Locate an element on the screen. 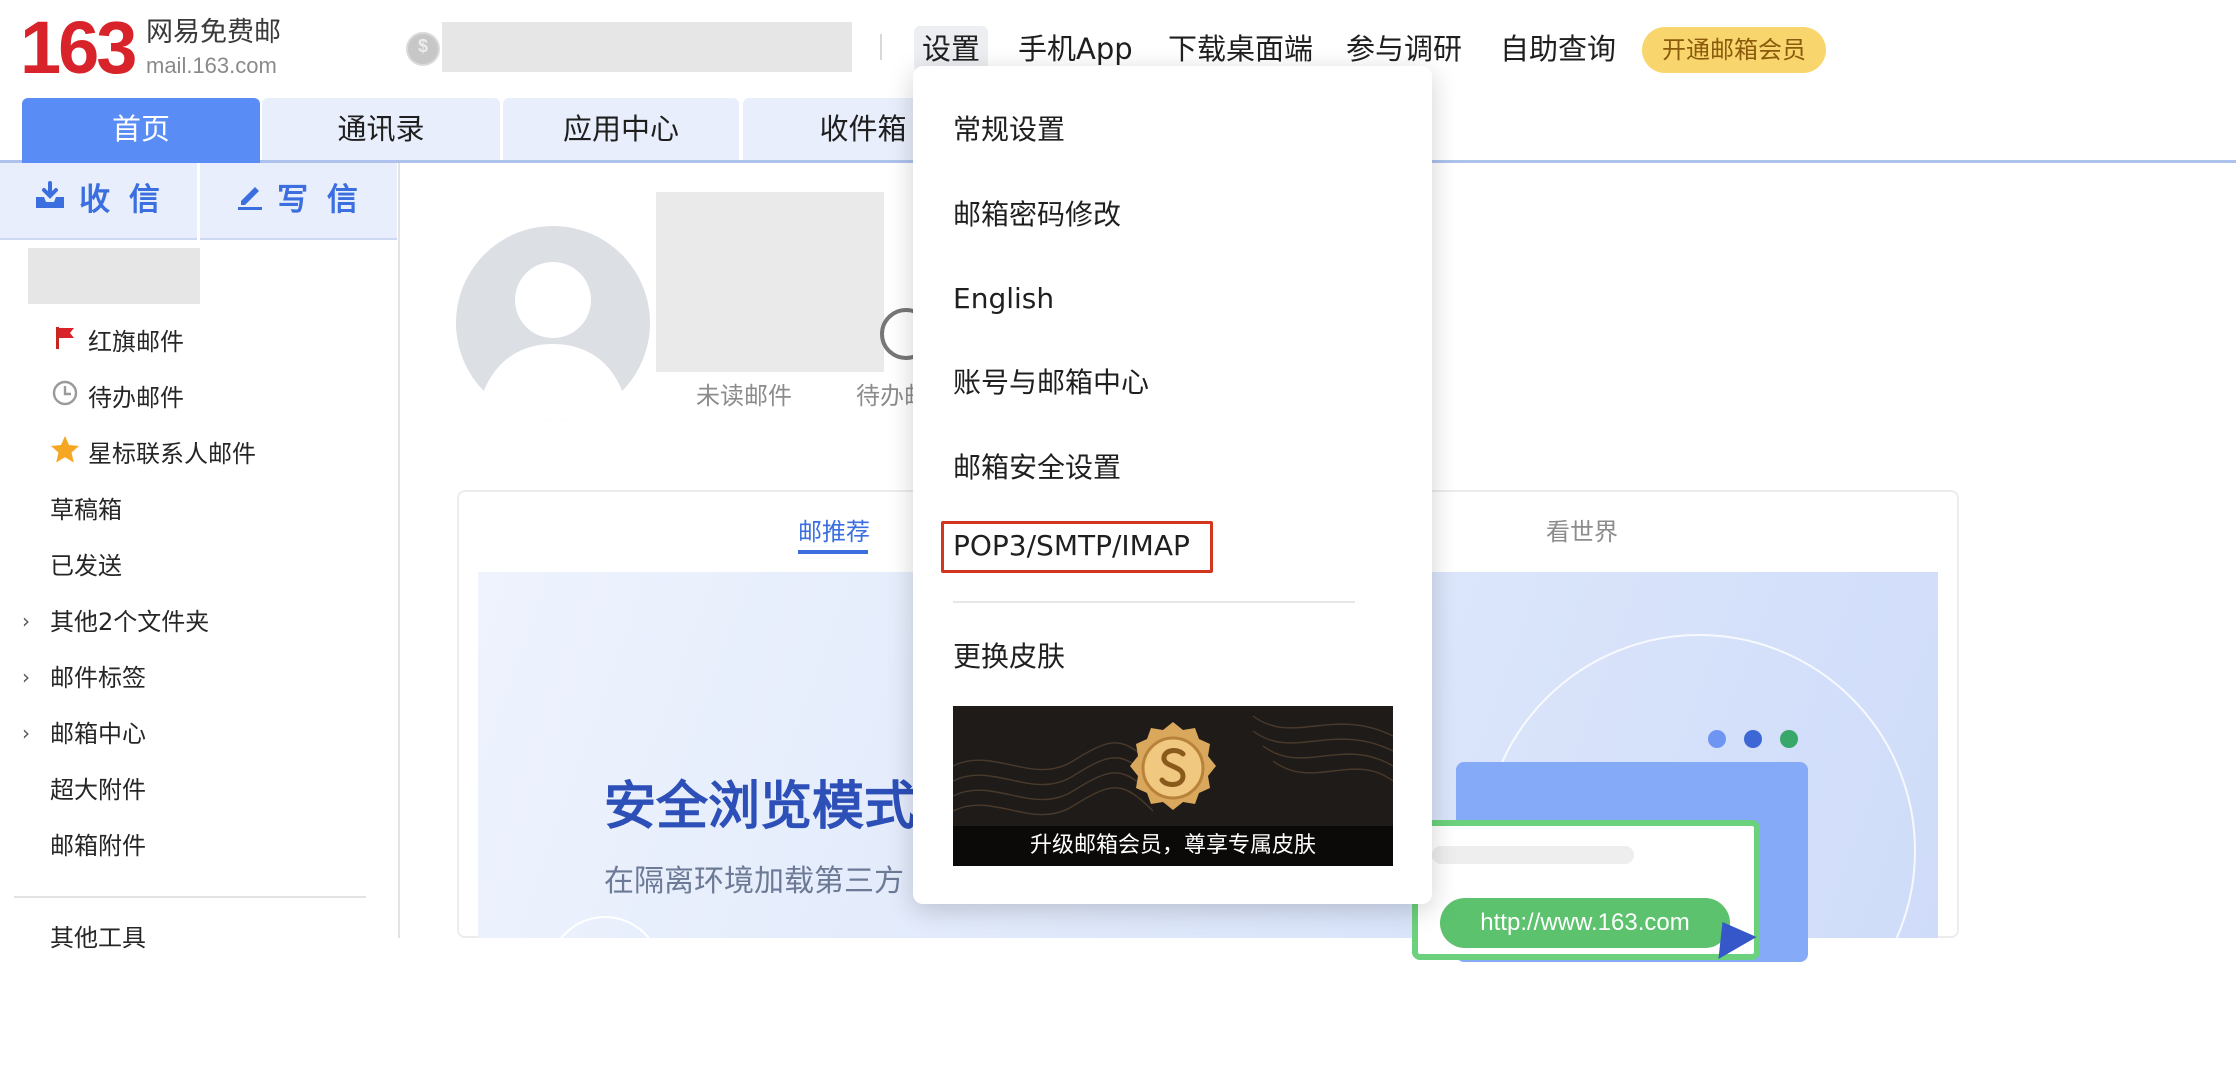  sidebar-item-mailbox-center: 邮箱中心 is located at coordinates (98, 734).